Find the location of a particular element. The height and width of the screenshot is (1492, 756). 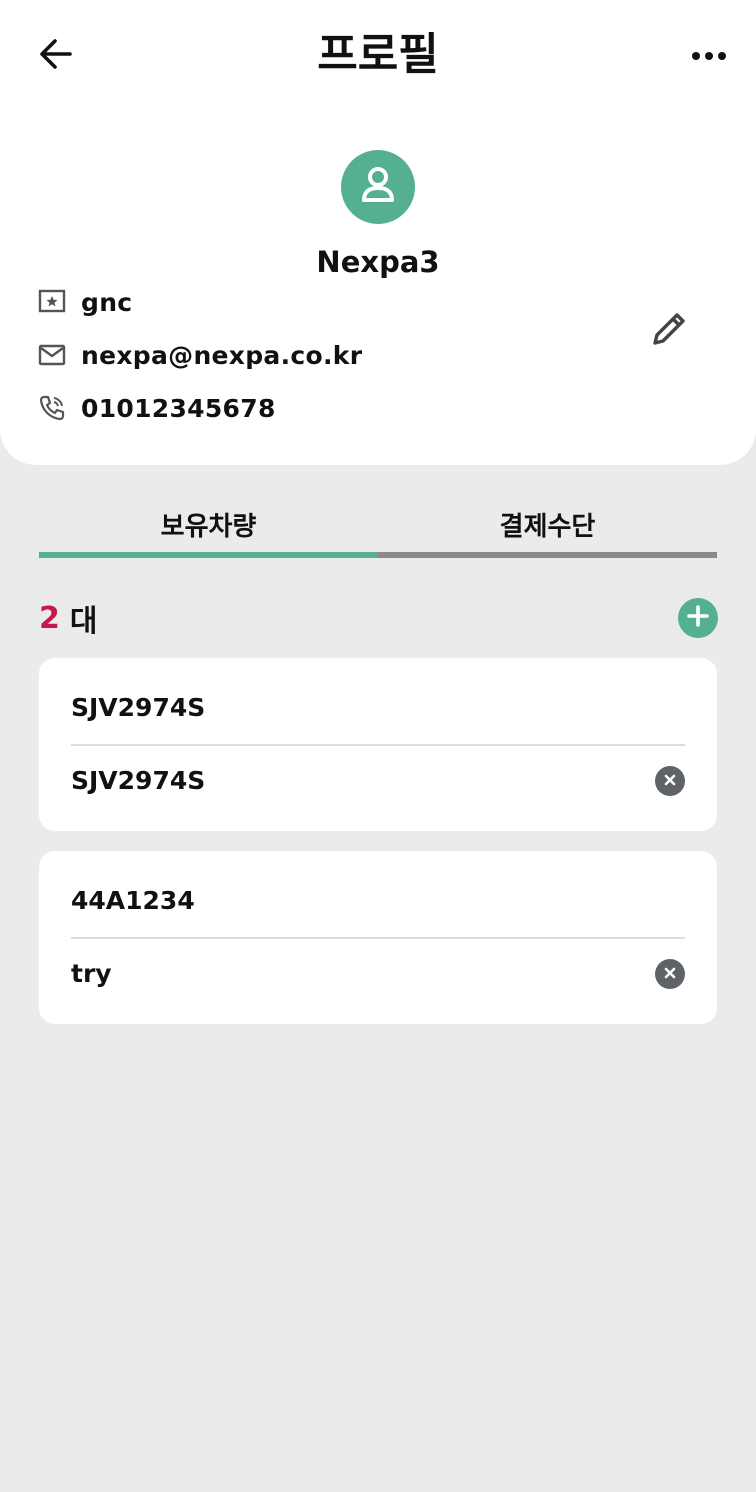

email-row: nexpa@nexpa.co.kr is located at coordinates (199, 355).